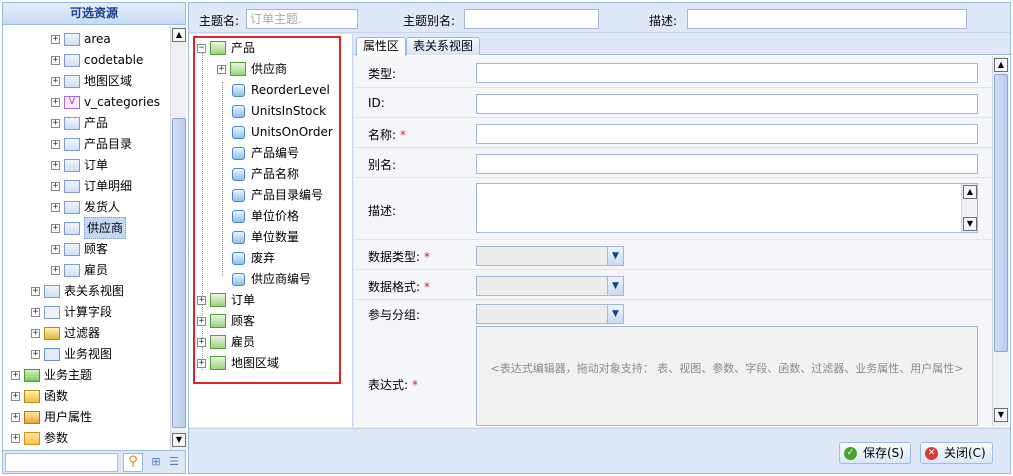 This screenshot has width=1013, height=476. I want to click on tree-node-codetable: + codetable, so click(97, 60).